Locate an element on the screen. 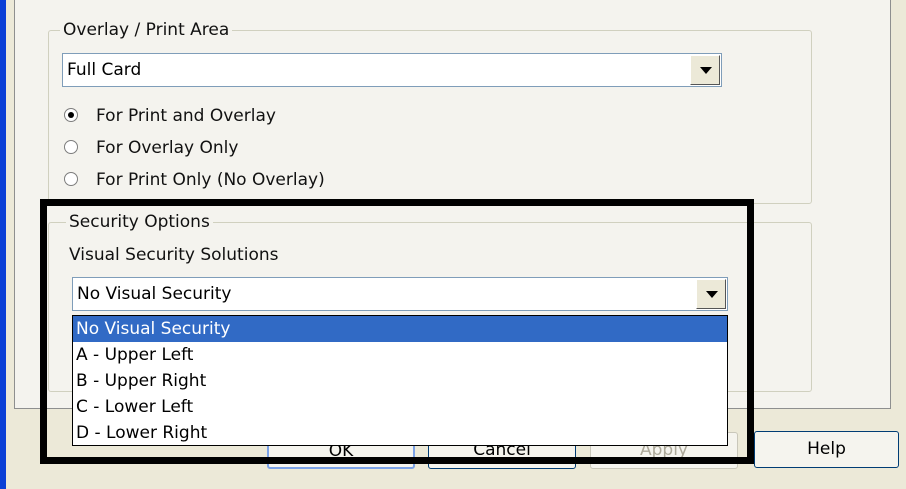  chevron-down-icon is located at coordinates (706, 70).